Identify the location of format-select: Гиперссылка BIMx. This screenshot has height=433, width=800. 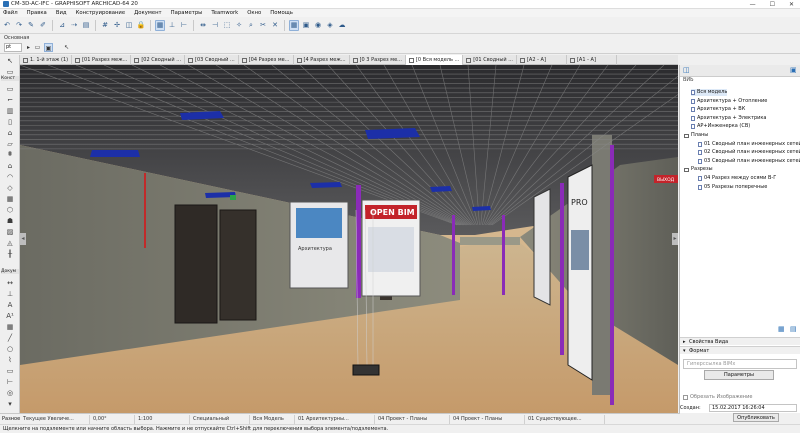
(740, 364).